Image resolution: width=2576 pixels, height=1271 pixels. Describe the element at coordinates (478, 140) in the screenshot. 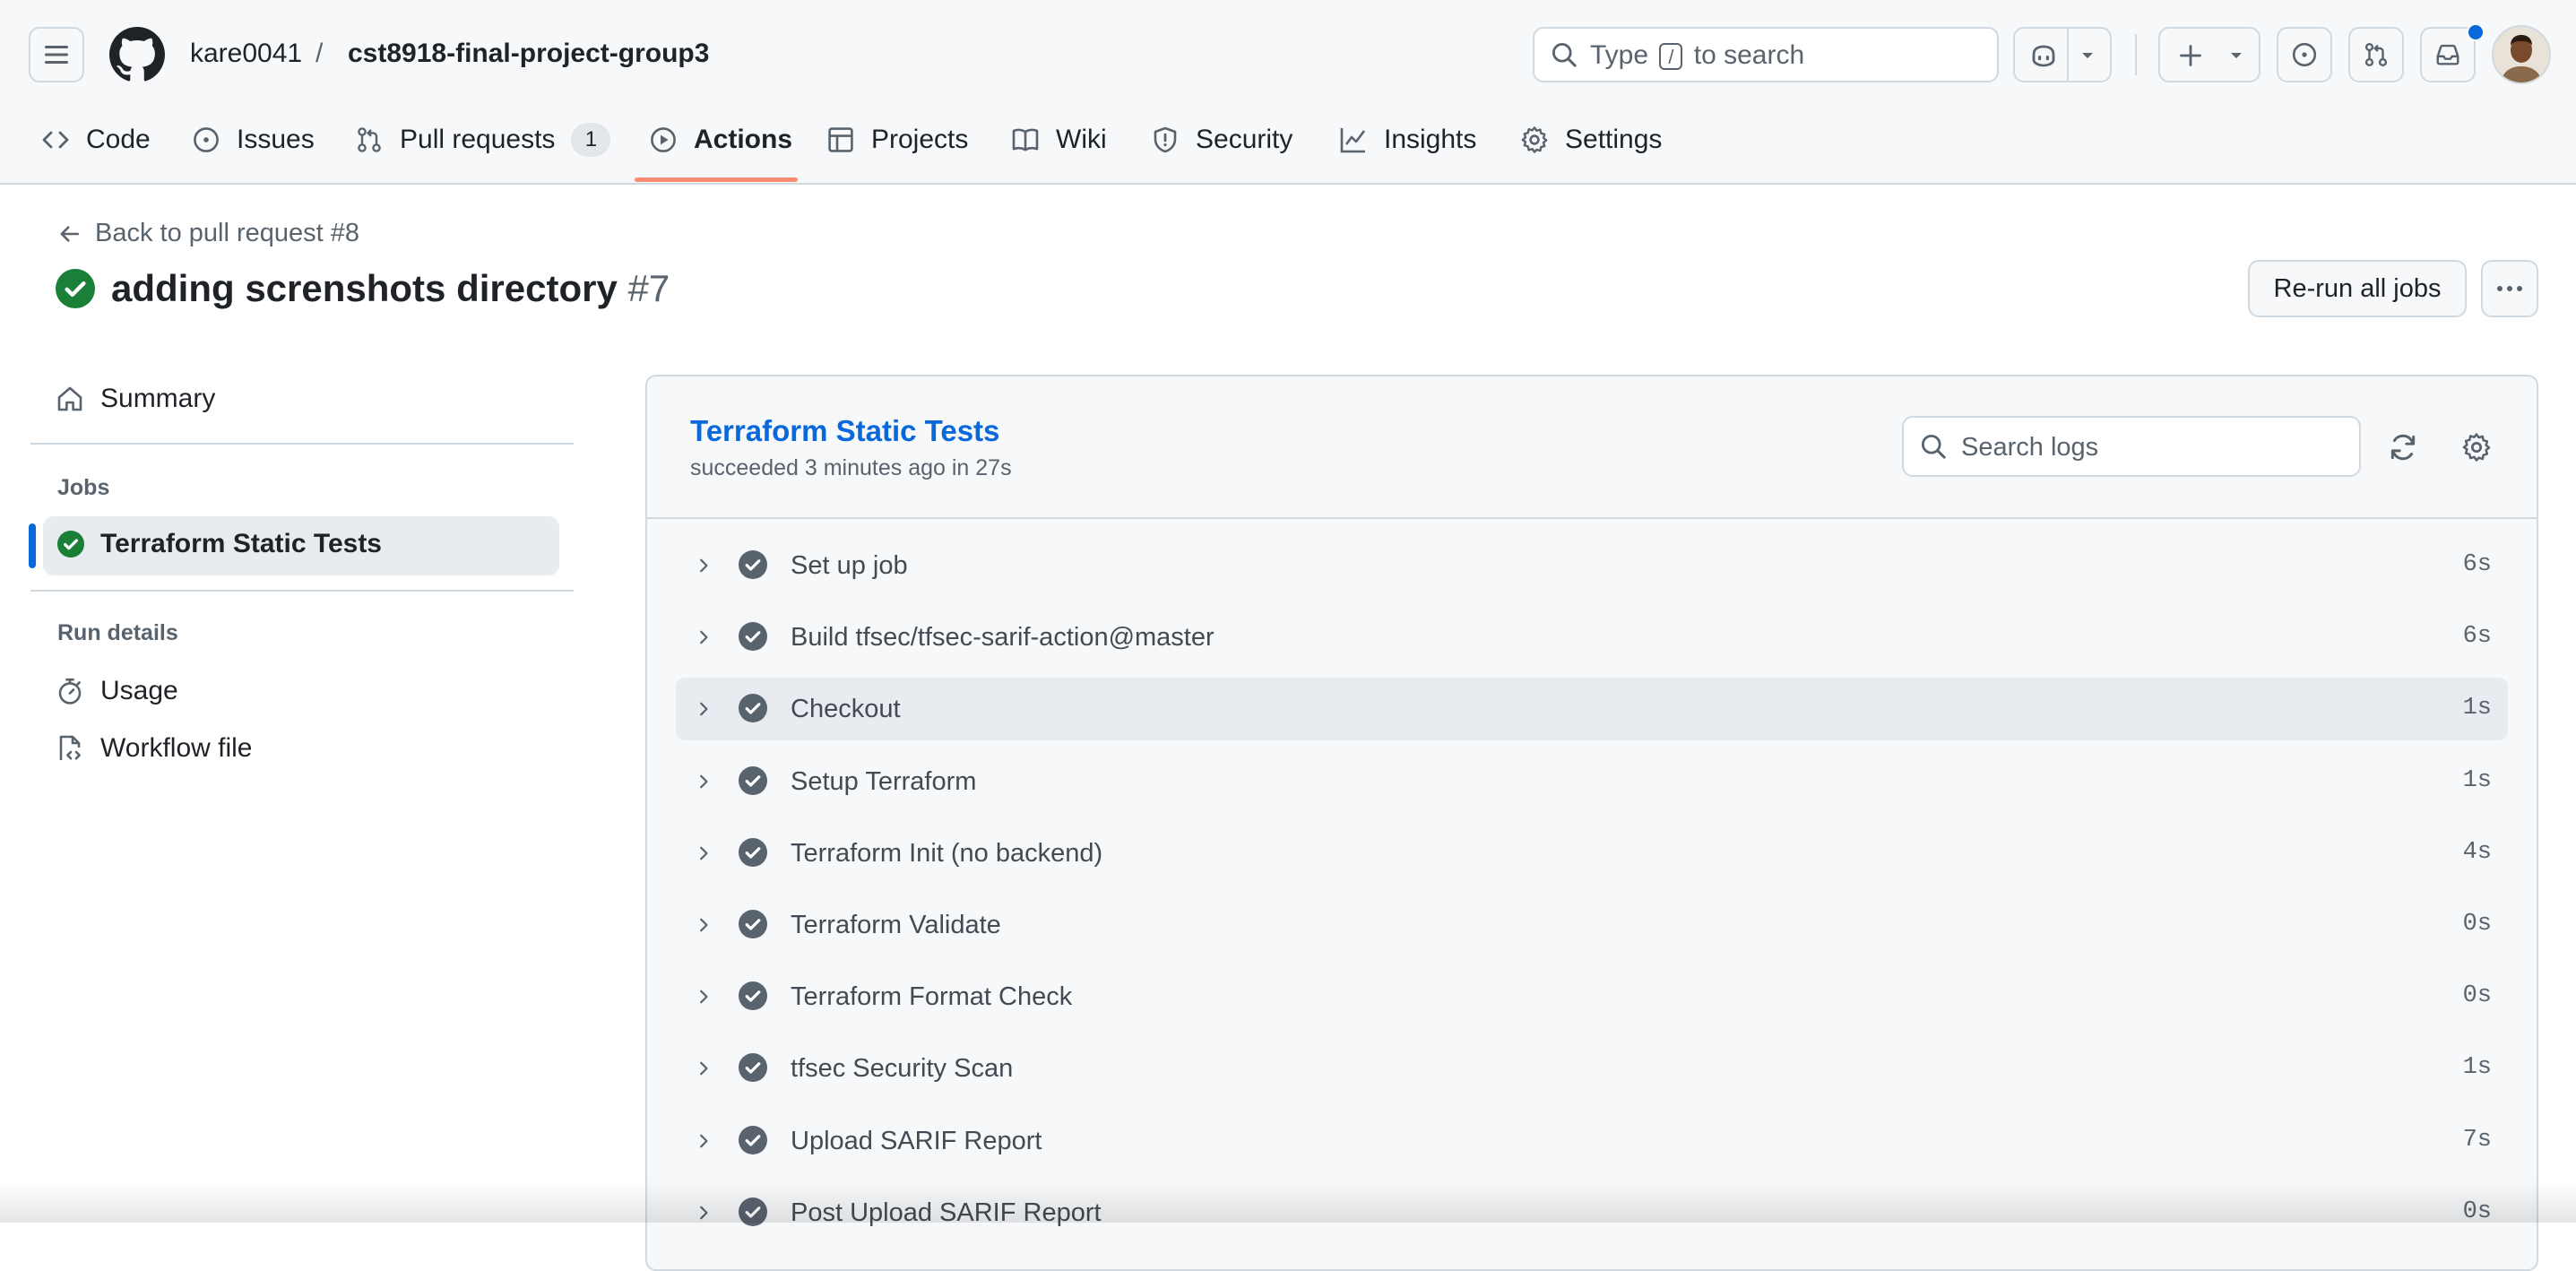

I see `tab-label: Pull requests` at that location.